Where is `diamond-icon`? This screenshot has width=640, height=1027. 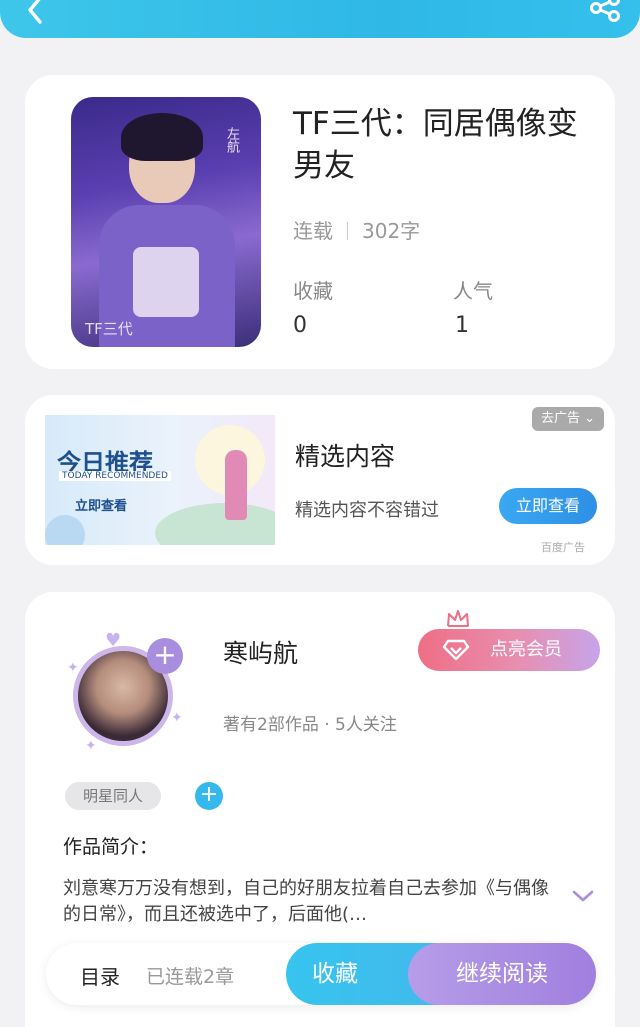
diamond-icon is located at coordinates (456, 650).